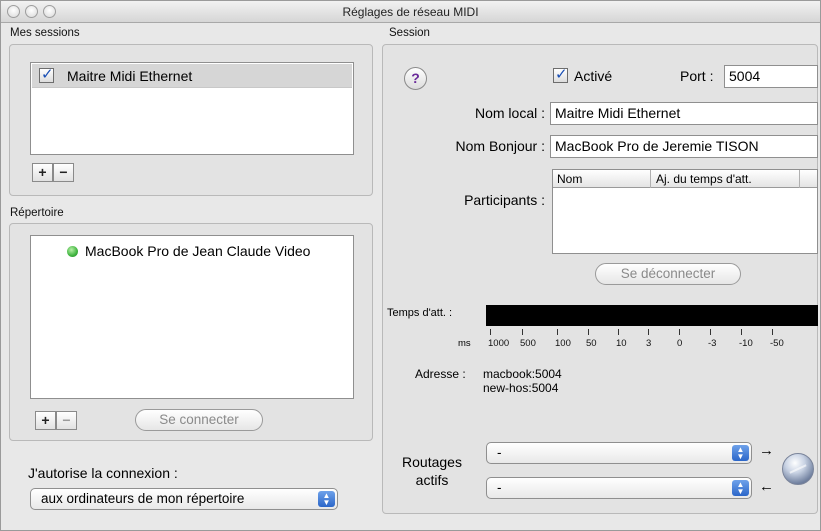 This screenshot has height=531, width=821. Describe the element at coordinates (130, 76) in the screenshot. I see `session-name: Maitre Midi Ethernet` at that location.